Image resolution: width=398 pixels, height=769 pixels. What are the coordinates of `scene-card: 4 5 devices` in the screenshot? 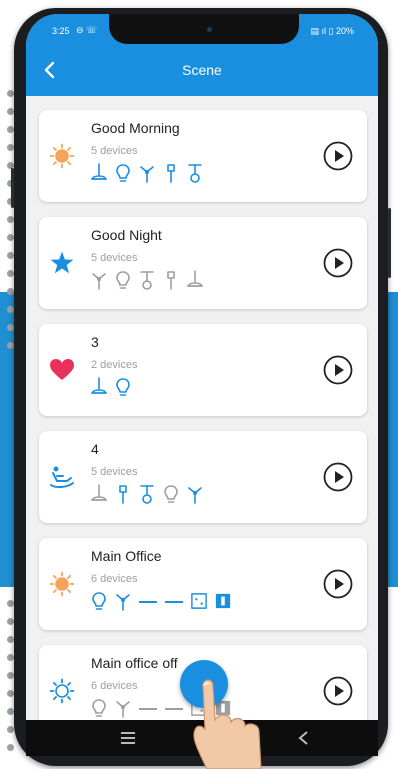 It's located at (203, 477).